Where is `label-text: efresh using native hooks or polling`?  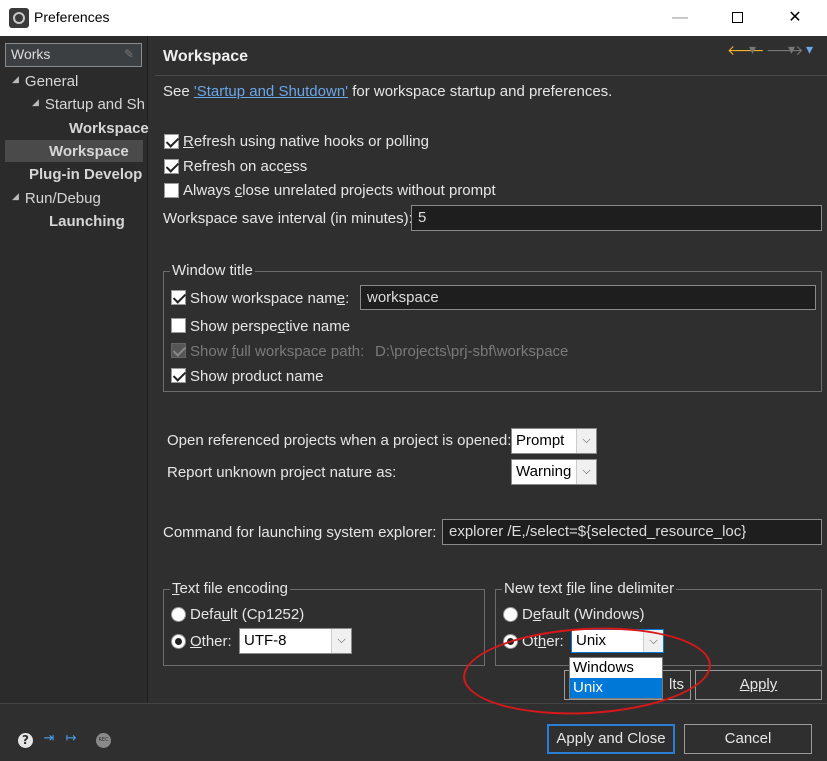
label-text: efresh using native hooks or polling is located at coordinates (311, 141).